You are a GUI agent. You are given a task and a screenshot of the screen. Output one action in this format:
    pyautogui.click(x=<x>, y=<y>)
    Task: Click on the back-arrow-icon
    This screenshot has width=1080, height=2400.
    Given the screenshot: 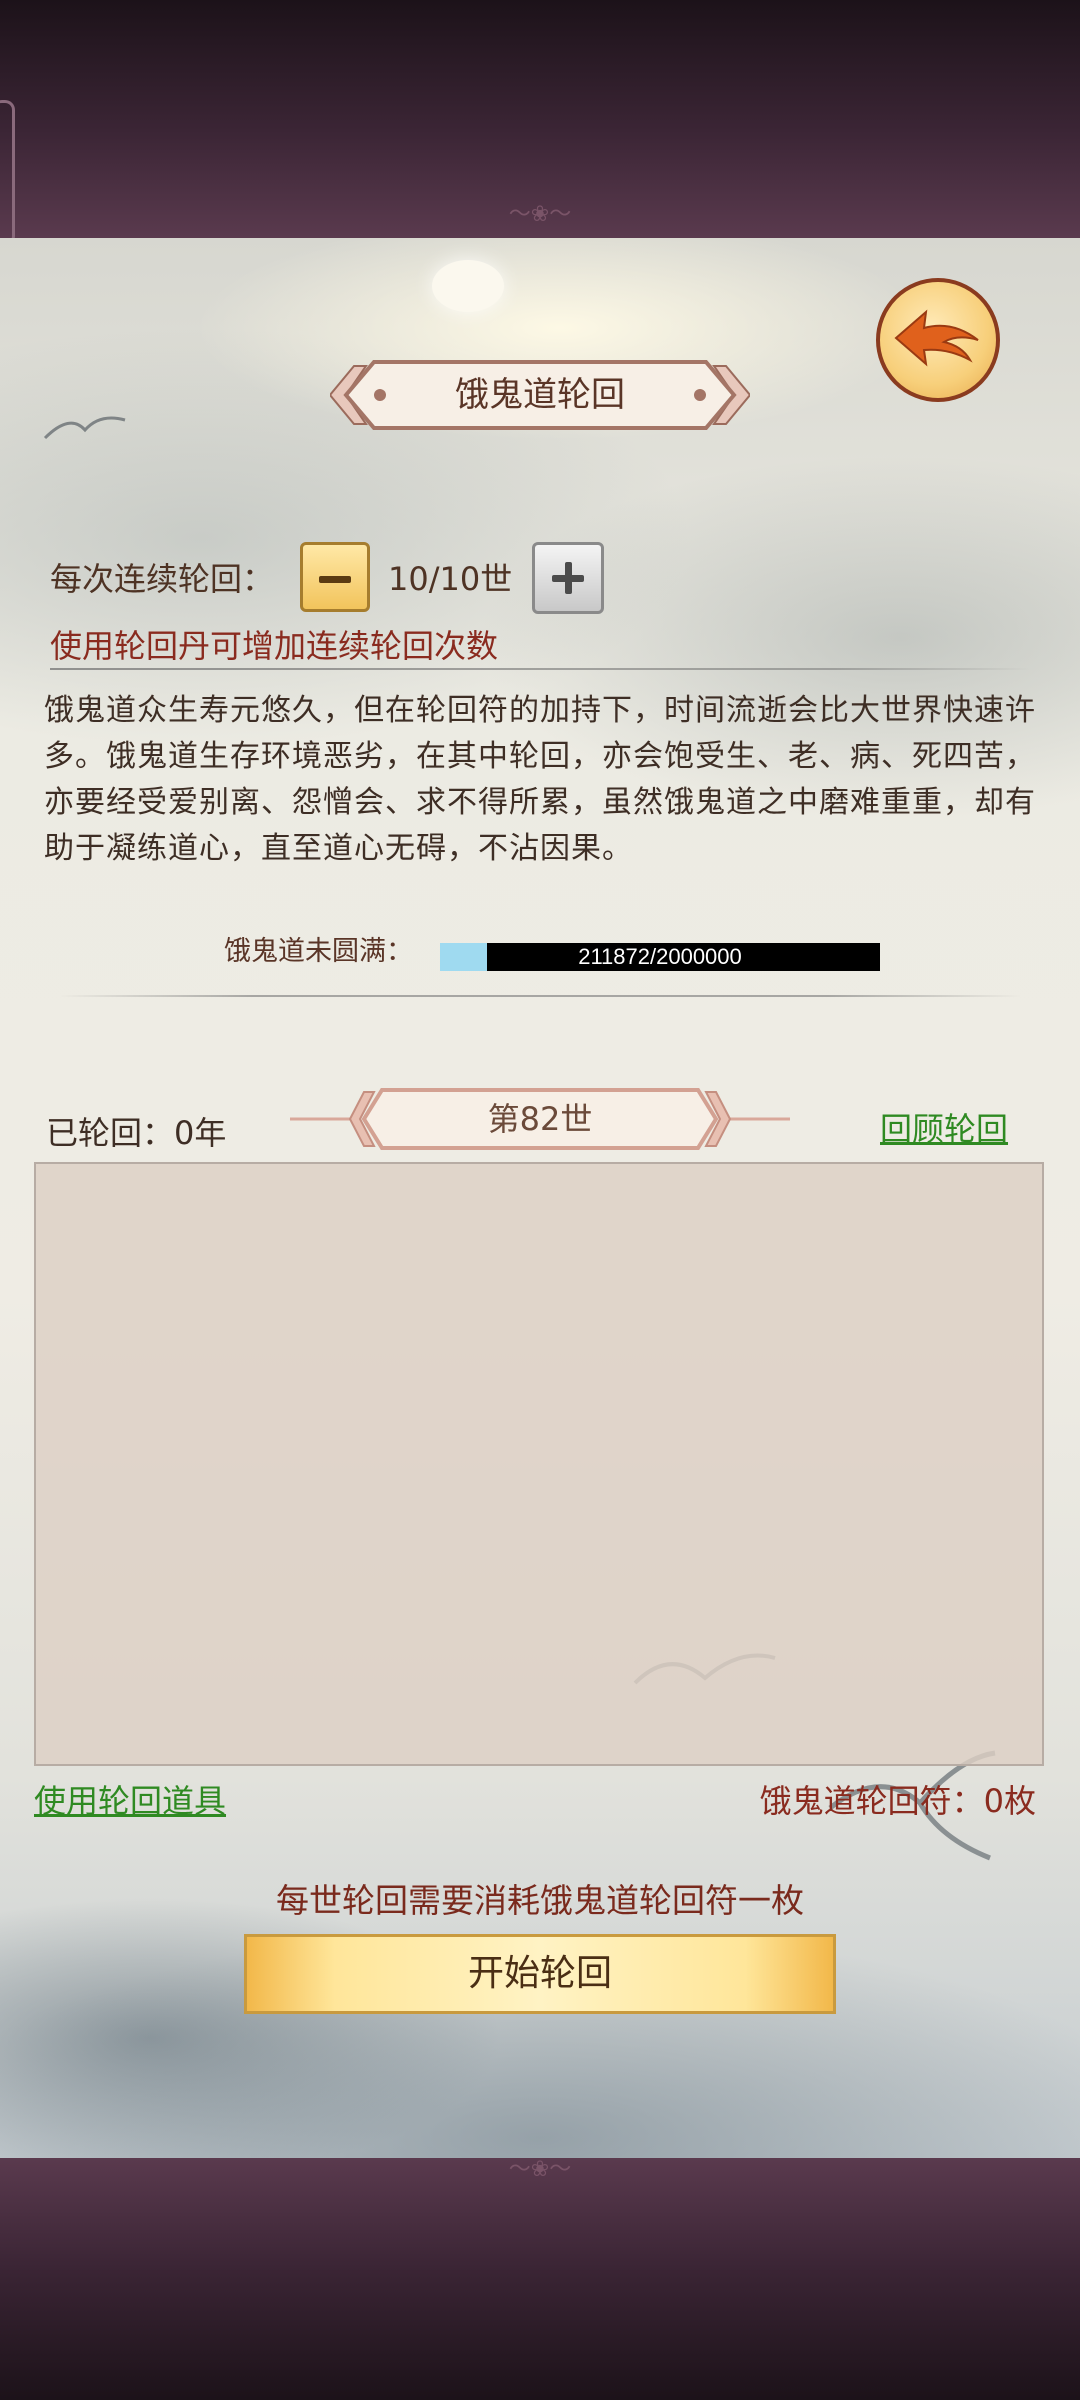 What is the action you would take?
    pyautogui.click(x=936, y=338)
    